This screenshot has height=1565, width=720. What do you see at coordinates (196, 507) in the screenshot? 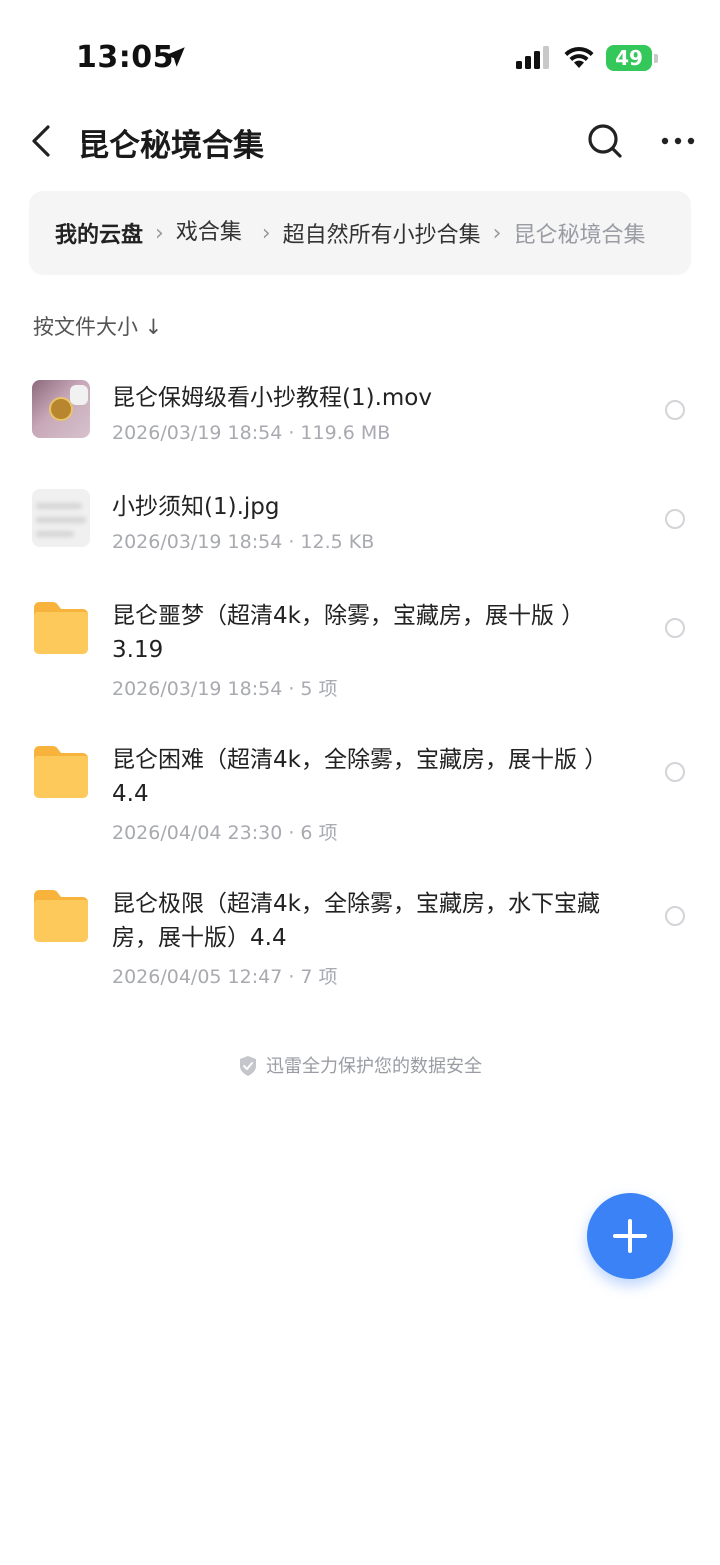
I see `file-name: 小抄须知(1).jpg` at bounding box center [196, 507].